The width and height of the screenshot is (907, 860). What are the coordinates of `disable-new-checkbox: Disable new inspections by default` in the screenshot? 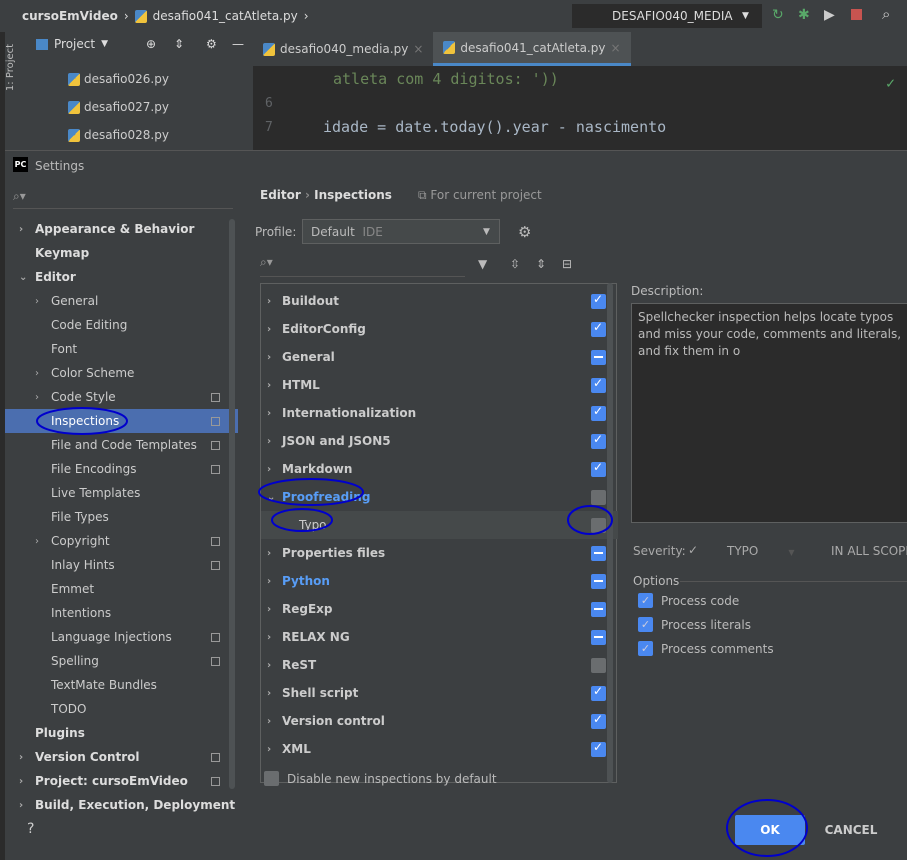 It's located at (380, 778).